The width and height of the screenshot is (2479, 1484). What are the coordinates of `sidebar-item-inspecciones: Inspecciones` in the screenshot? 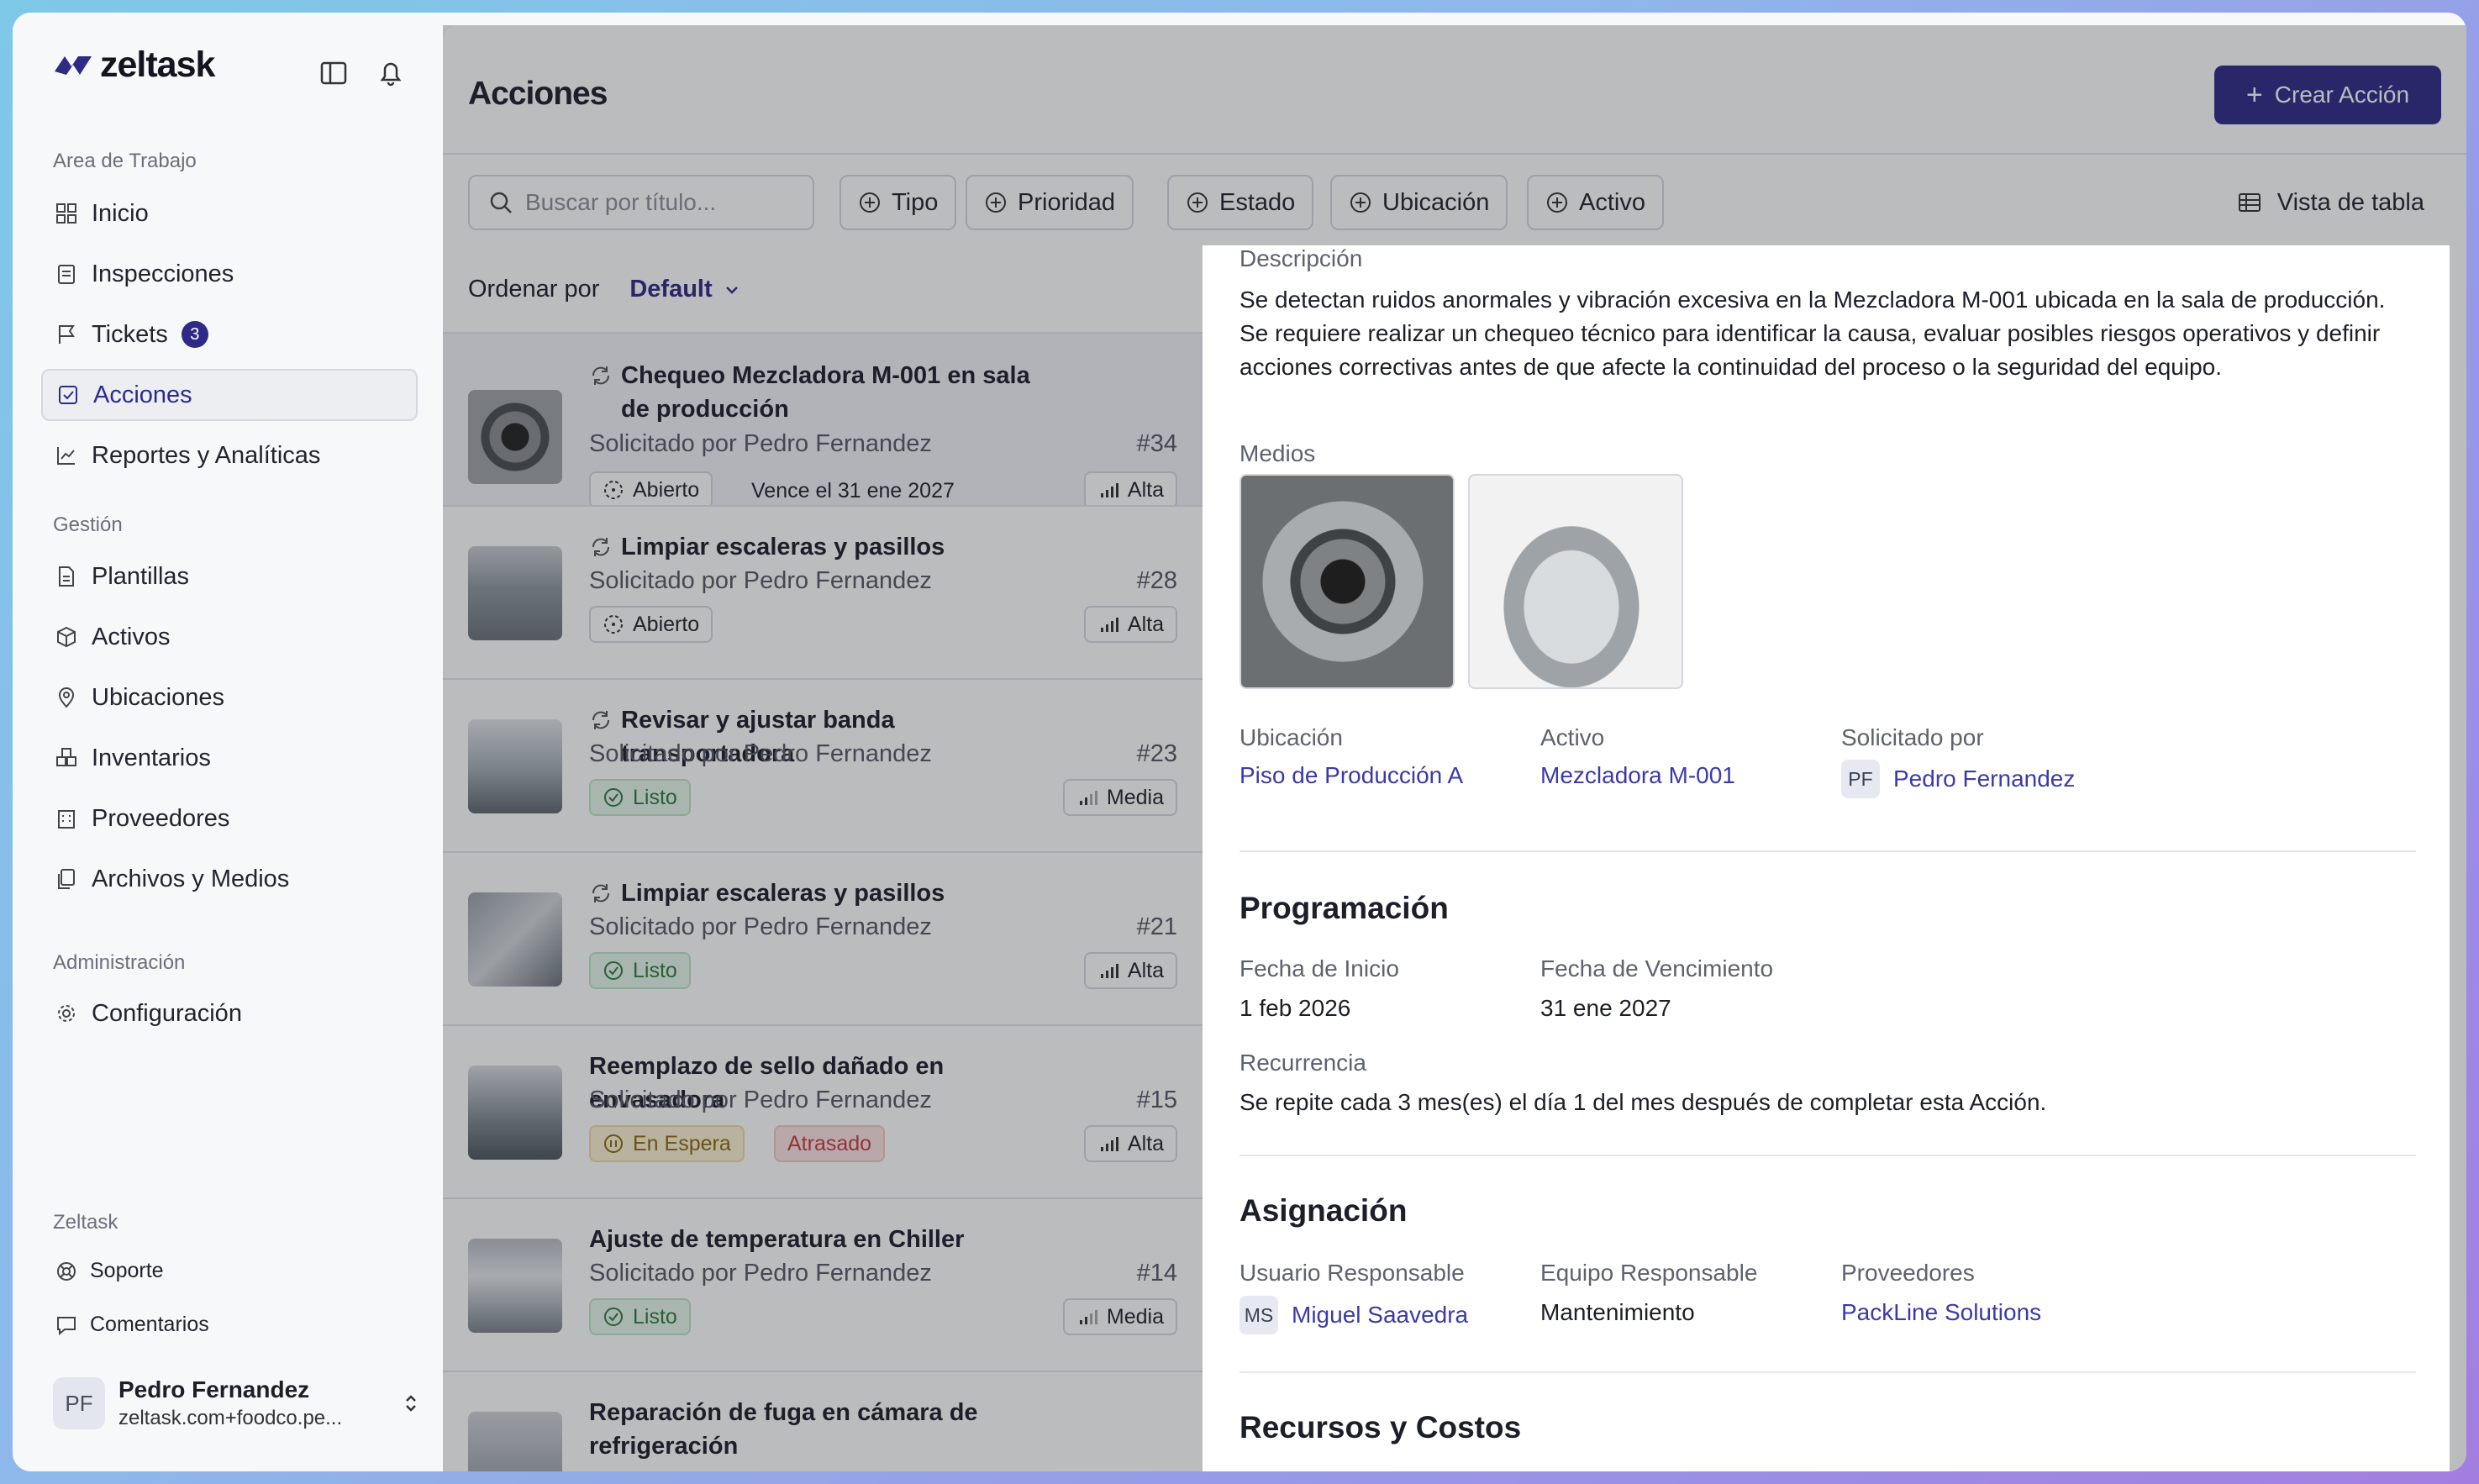 It's located at (229, 274).